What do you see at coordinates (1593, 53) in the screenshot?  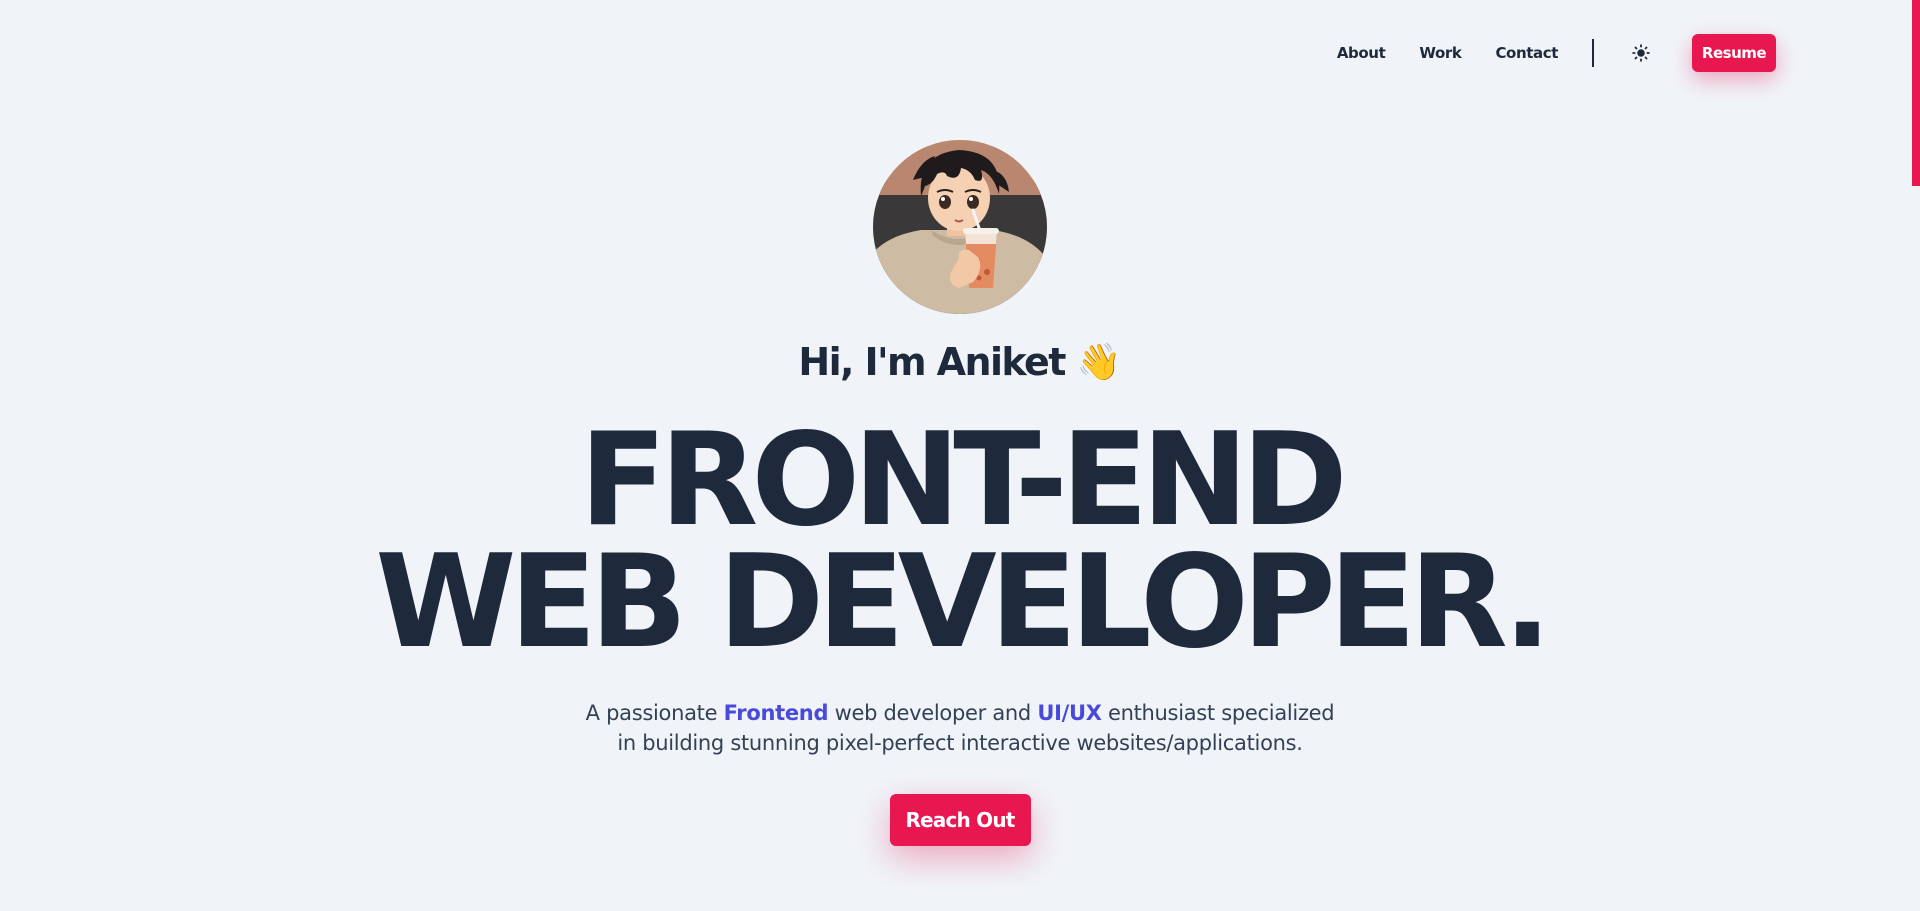 I see `nav-divider` at bounding box center [1593, 53].